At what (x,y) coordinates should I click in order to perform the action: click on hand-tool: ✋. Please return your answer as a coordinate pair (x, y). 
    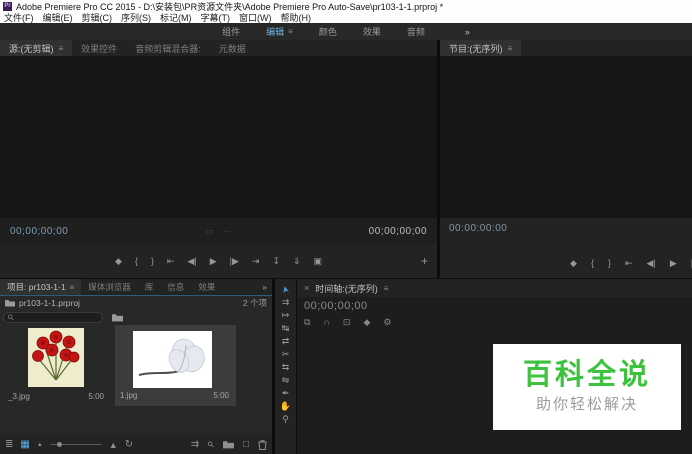
    Looking at the image, I should click on (285, 406).